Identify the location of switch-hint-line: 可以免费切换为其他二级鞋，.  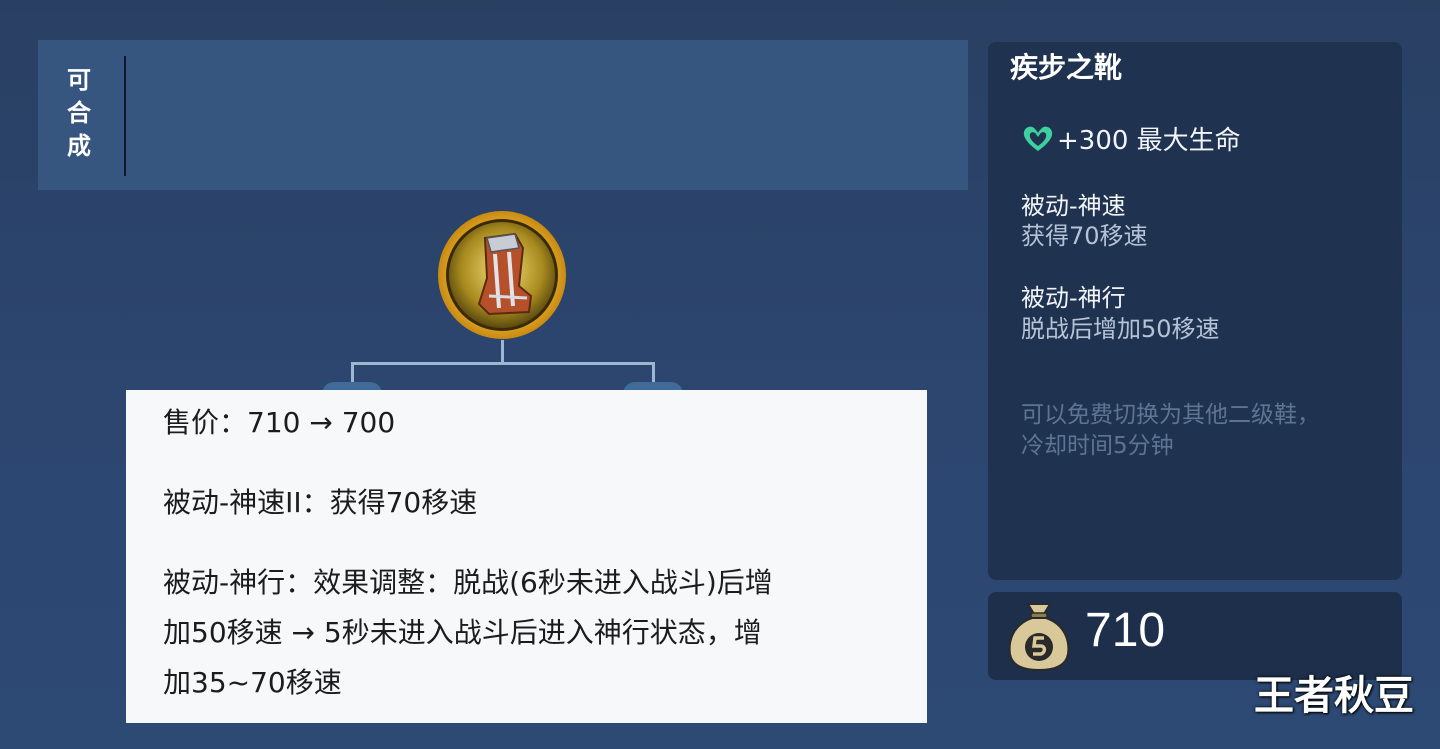
(1170, 415).